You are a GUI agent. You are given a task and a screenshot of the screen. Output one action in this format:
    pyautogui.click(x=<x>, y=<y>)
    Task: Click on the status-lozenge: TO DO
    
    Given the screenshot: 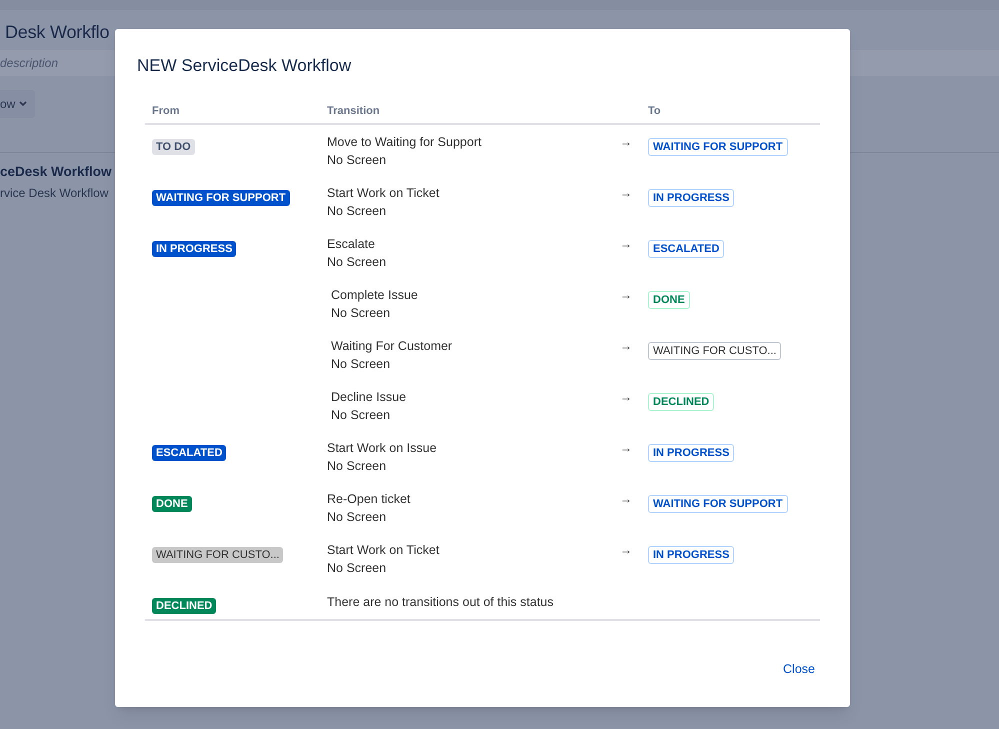 What is the action you would take?
    pyautogui.click(x=173, y=146)
    